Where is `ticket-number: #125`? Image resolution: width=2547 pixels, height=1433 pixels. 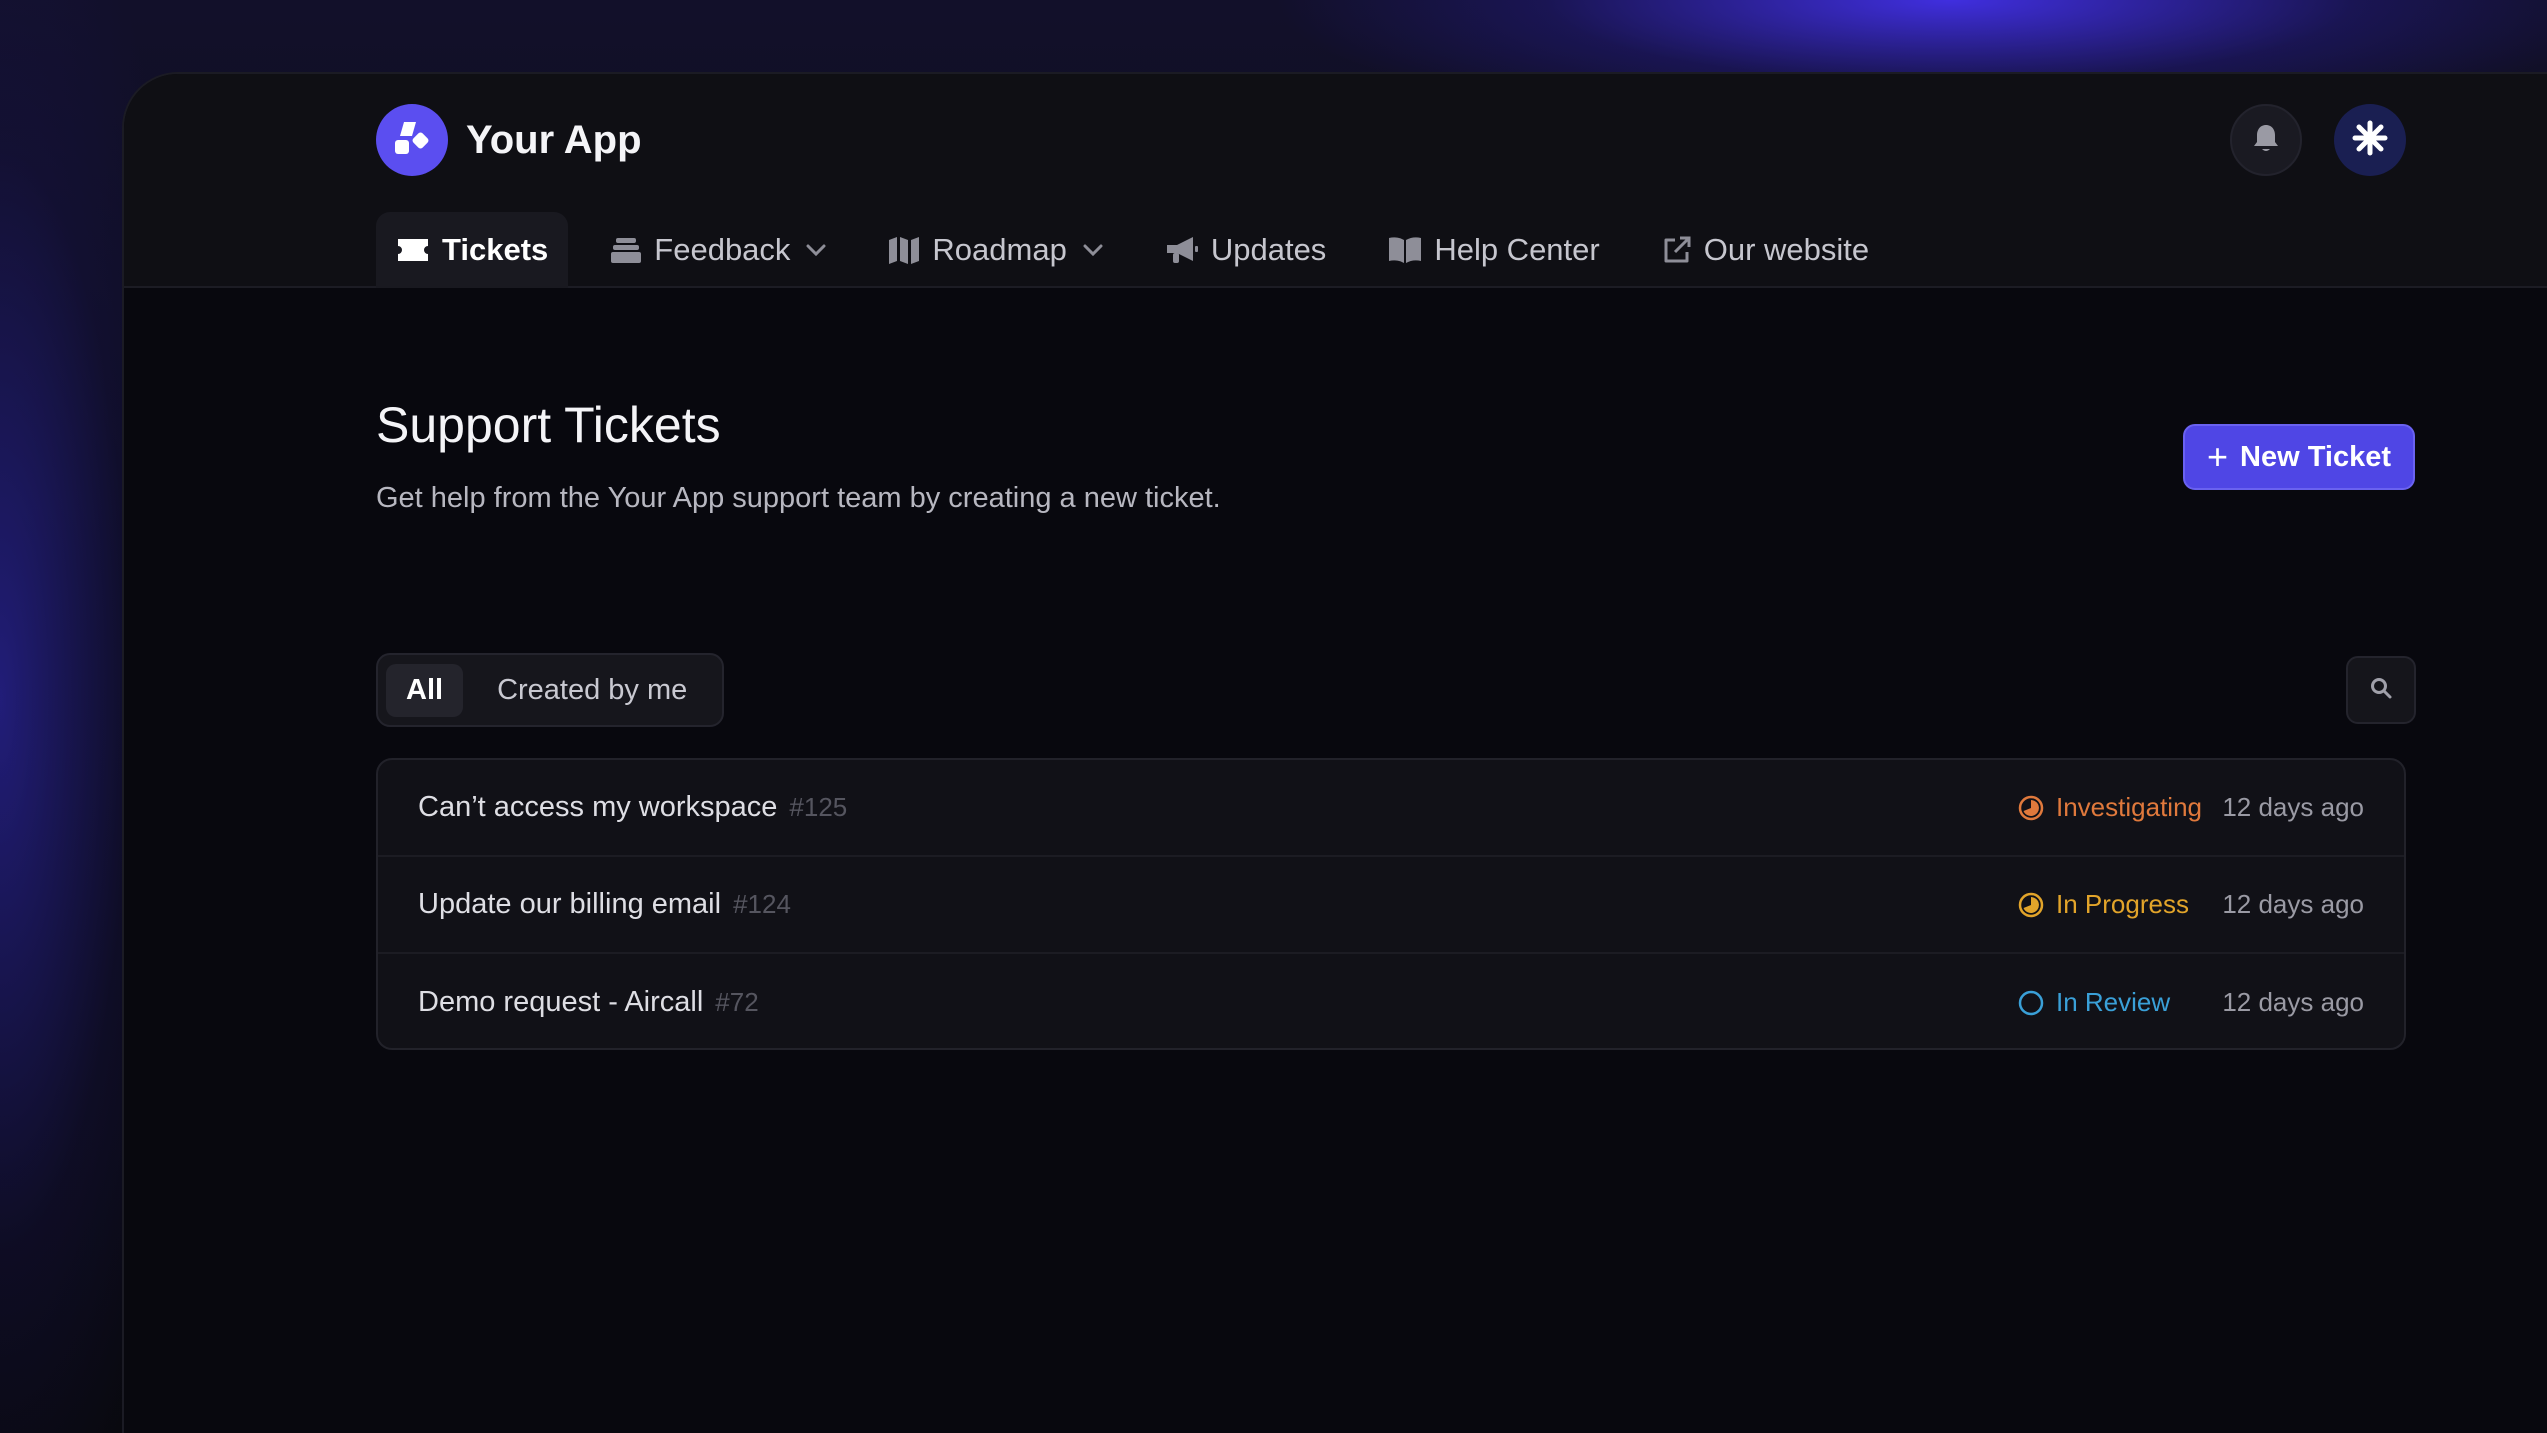 ticket-number: #125 is located at coordinates (818, 807).